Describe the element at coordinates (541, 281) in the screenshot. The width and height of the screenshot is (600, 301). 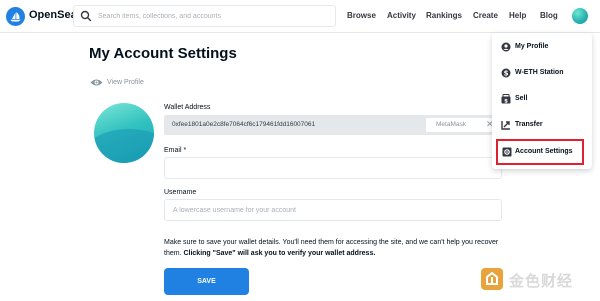
I see `watermark-text: 金色财经` at that location.